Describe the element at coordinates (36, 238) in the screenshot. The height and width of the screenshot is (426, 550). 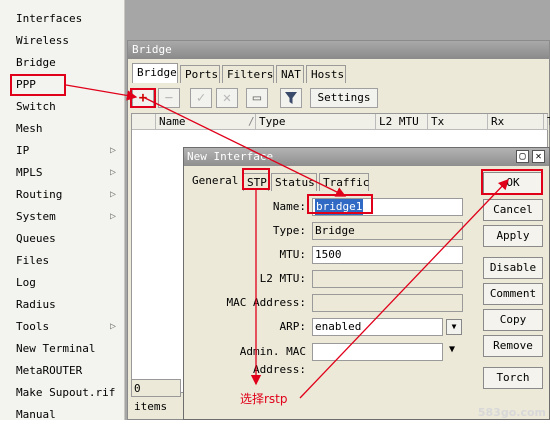
I see `sidebar-item-label: Queues` at that location.